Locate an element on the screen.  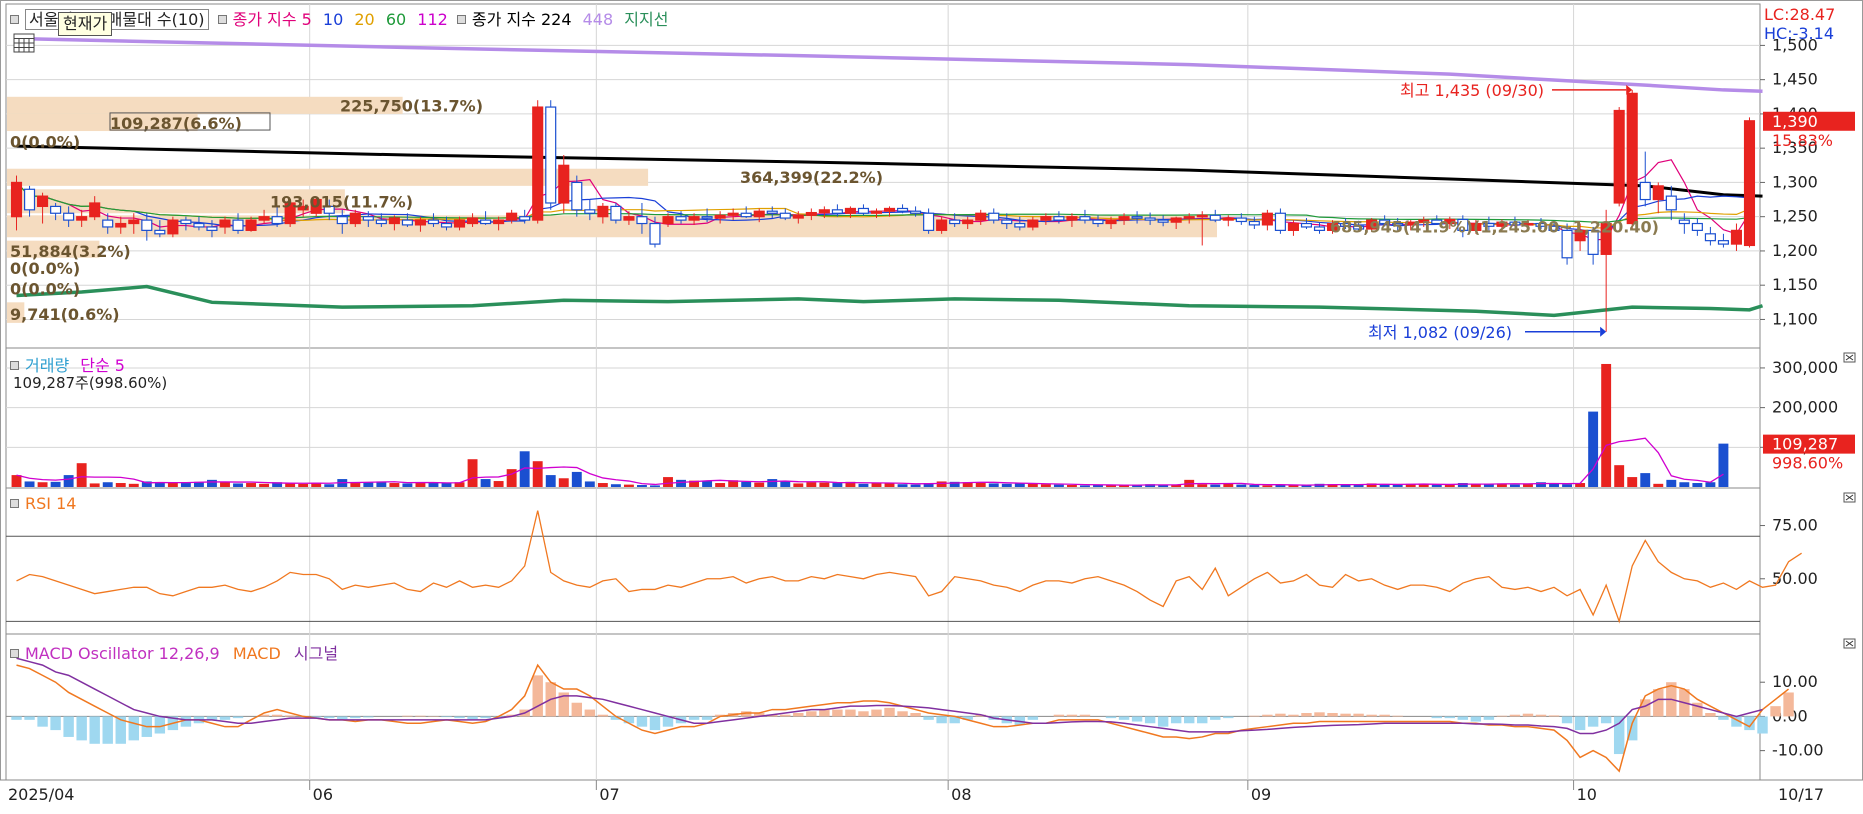
legend-ma112: 112 is located at coordinates (432, 19).